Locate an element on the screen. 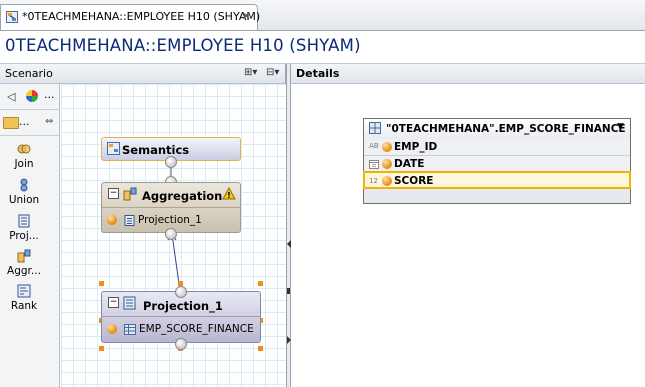  details-title: Details is located at coordinates (318, 73).